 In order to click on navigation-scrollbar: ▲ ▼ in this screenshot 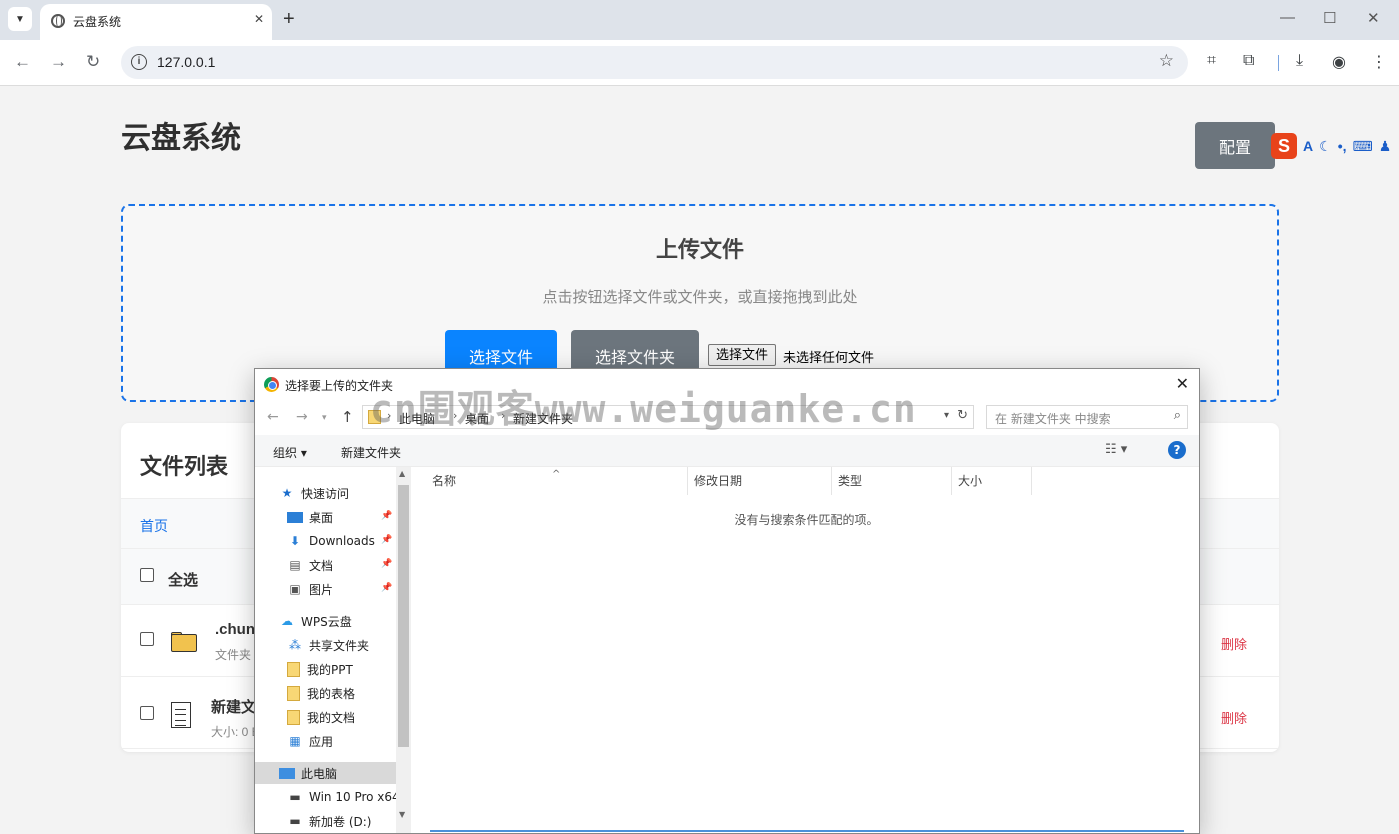, I will do `click(403, 650)`.